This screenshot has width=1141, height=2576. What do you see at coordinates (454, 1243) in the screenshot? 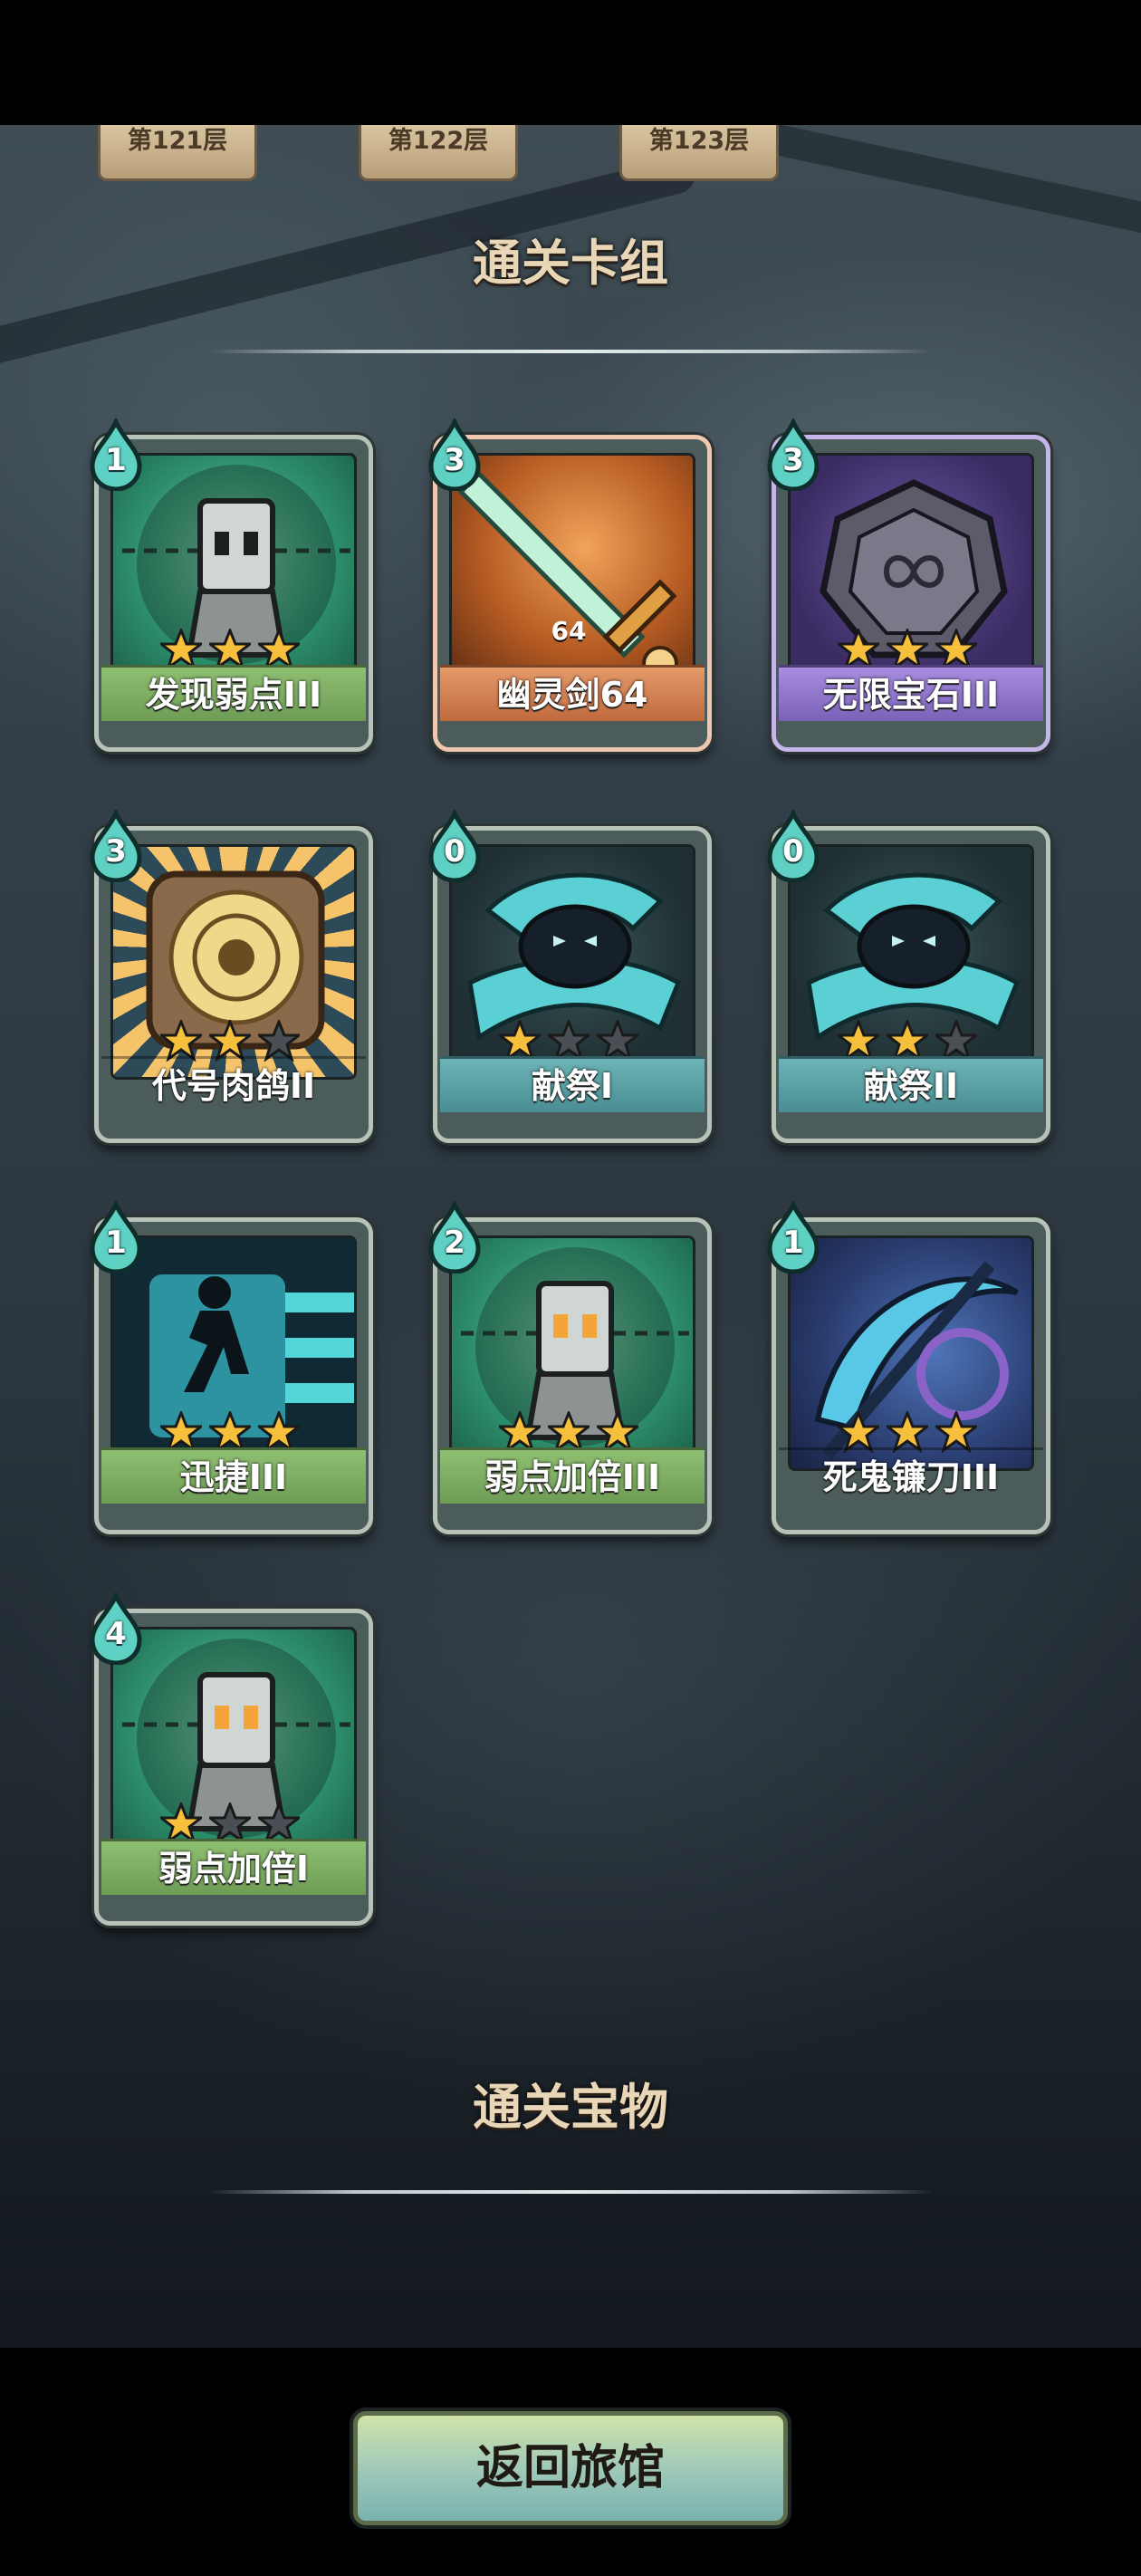
I see `card-cost-value: 2` at bounding box center [454, 1243].